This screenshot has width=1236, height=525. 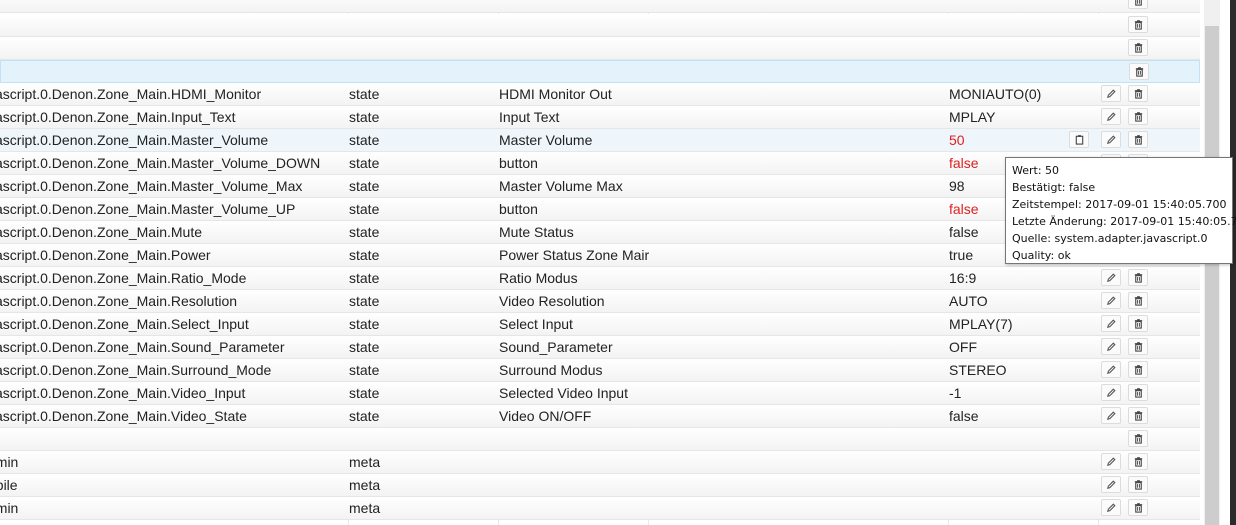 What do you see at coordinates (9, 485) in the screenshot?
I see `object-id-cell: obile` at bounding box center [9, 485].